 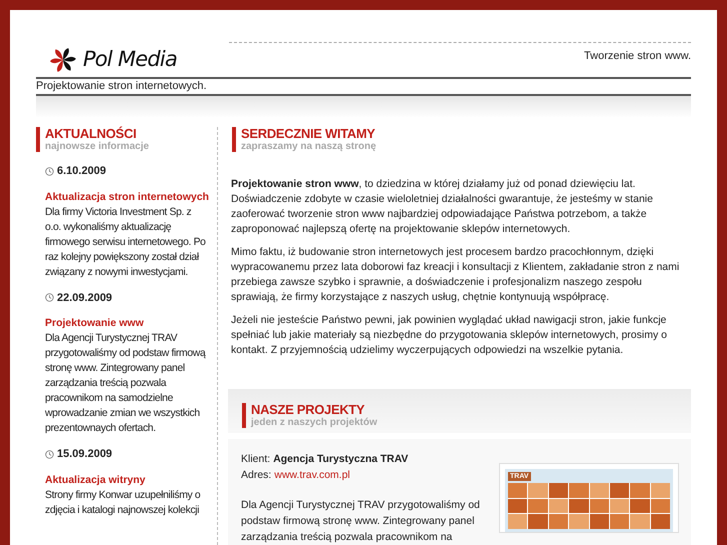 What do you see at coordinates (84, 454) in the screenshot?
I see `news-date: 15.09.2009` at bounding box center [84, 454].